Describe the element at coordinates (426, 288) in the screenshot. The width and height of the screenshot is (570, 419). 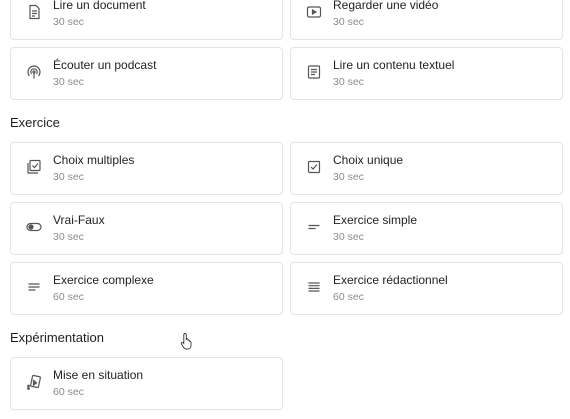
I see `card-exercice-redactionnel: Exercice rédactionnel 60 sec` at that location.